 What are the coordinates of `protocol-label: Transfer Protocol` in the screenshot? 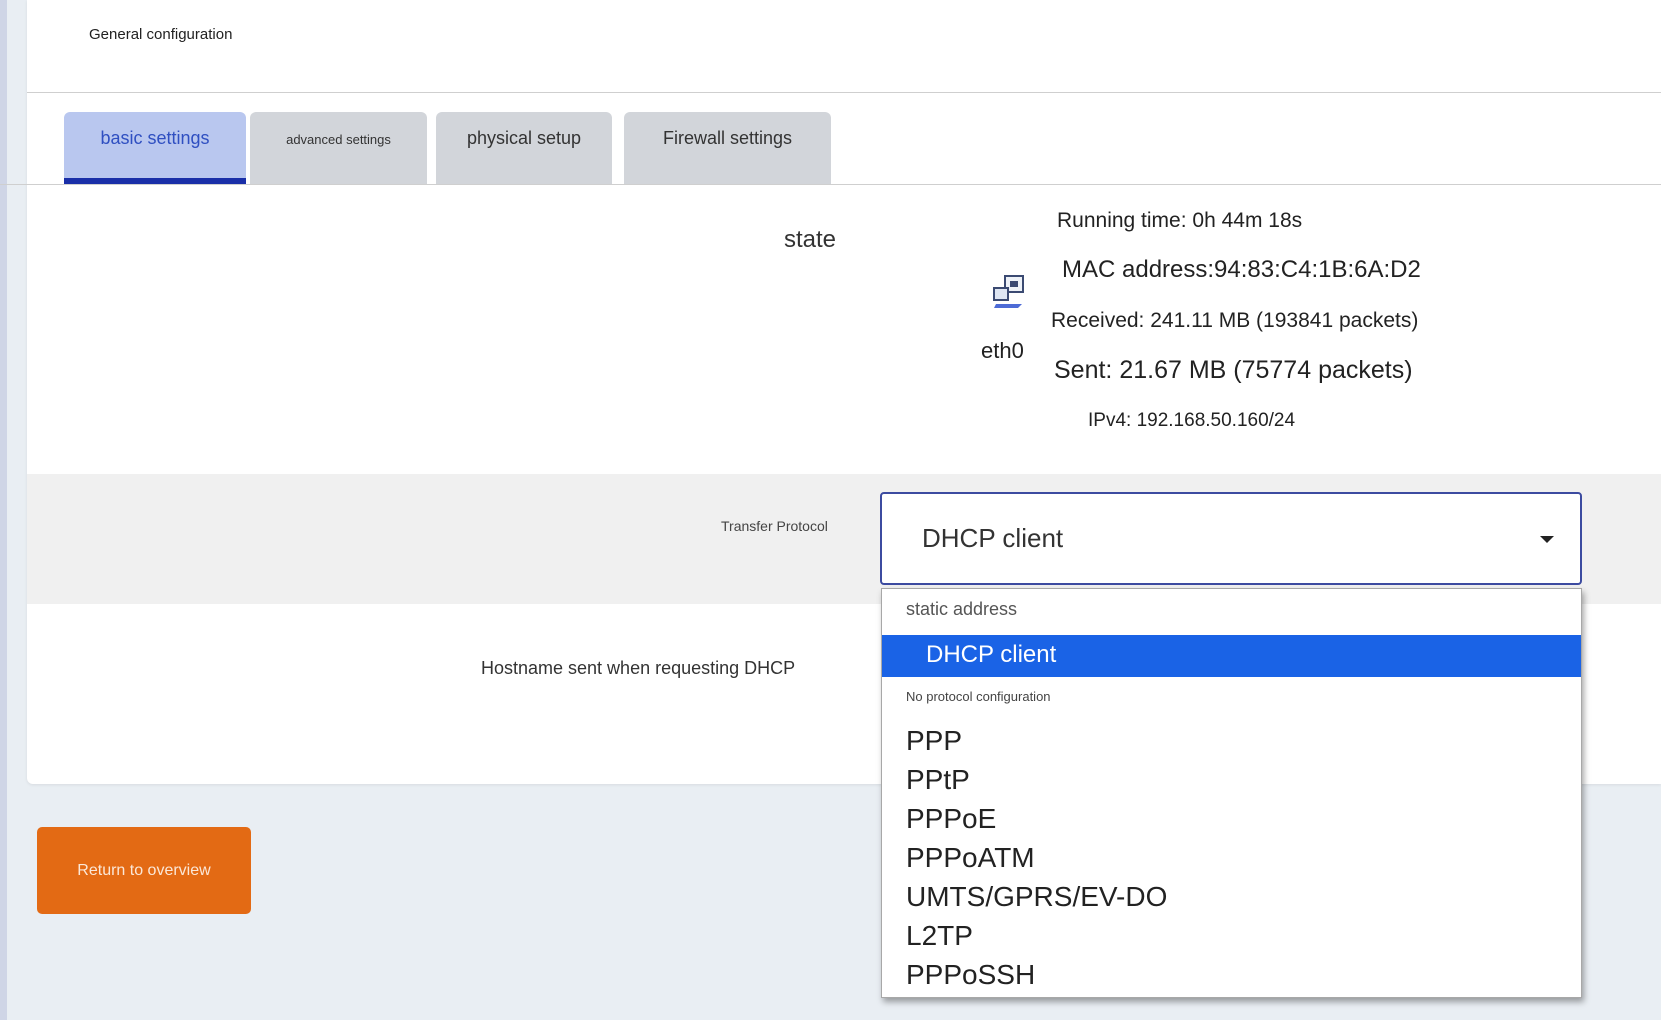 It's located at (774, 526).